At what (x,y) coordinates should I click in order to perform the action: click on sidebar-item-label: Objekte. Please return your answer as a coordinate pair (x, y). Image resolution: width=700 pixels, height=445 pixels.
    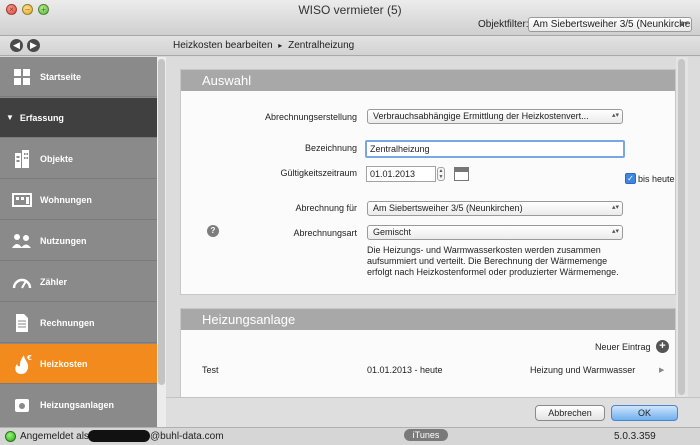
    Looking at the image, I should click on (57, 158).